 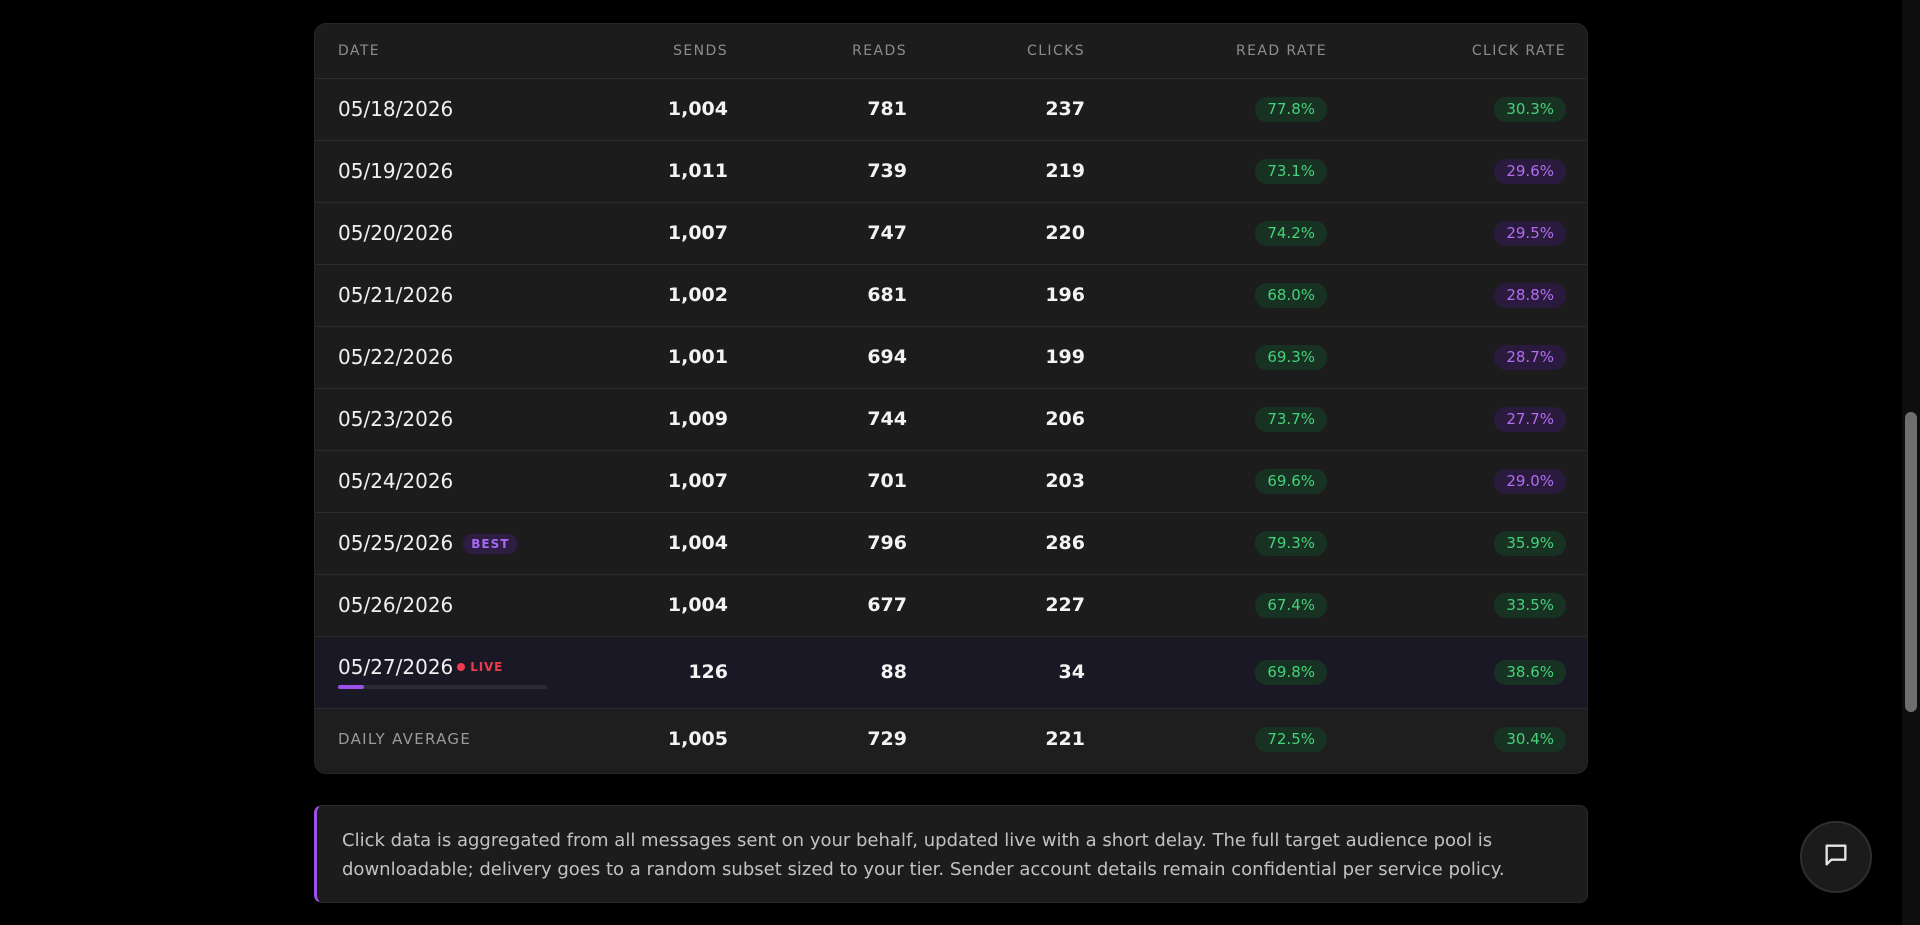 I want to click on row-clicks: 286, so click(x=1019, y=543).